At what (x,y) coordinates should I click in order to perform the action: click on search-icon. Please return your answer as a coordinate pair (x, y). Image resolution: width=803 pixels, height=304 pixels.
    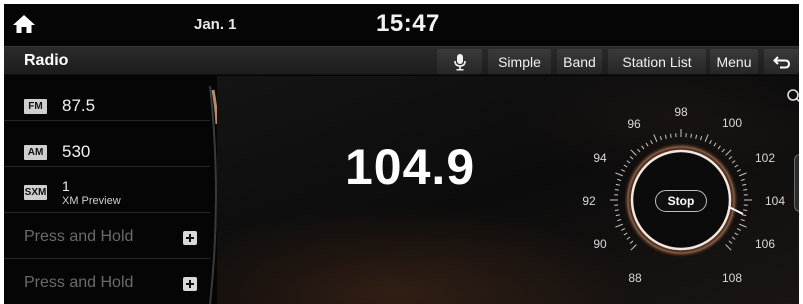
    Looking at the image, I should click on (792, 96).